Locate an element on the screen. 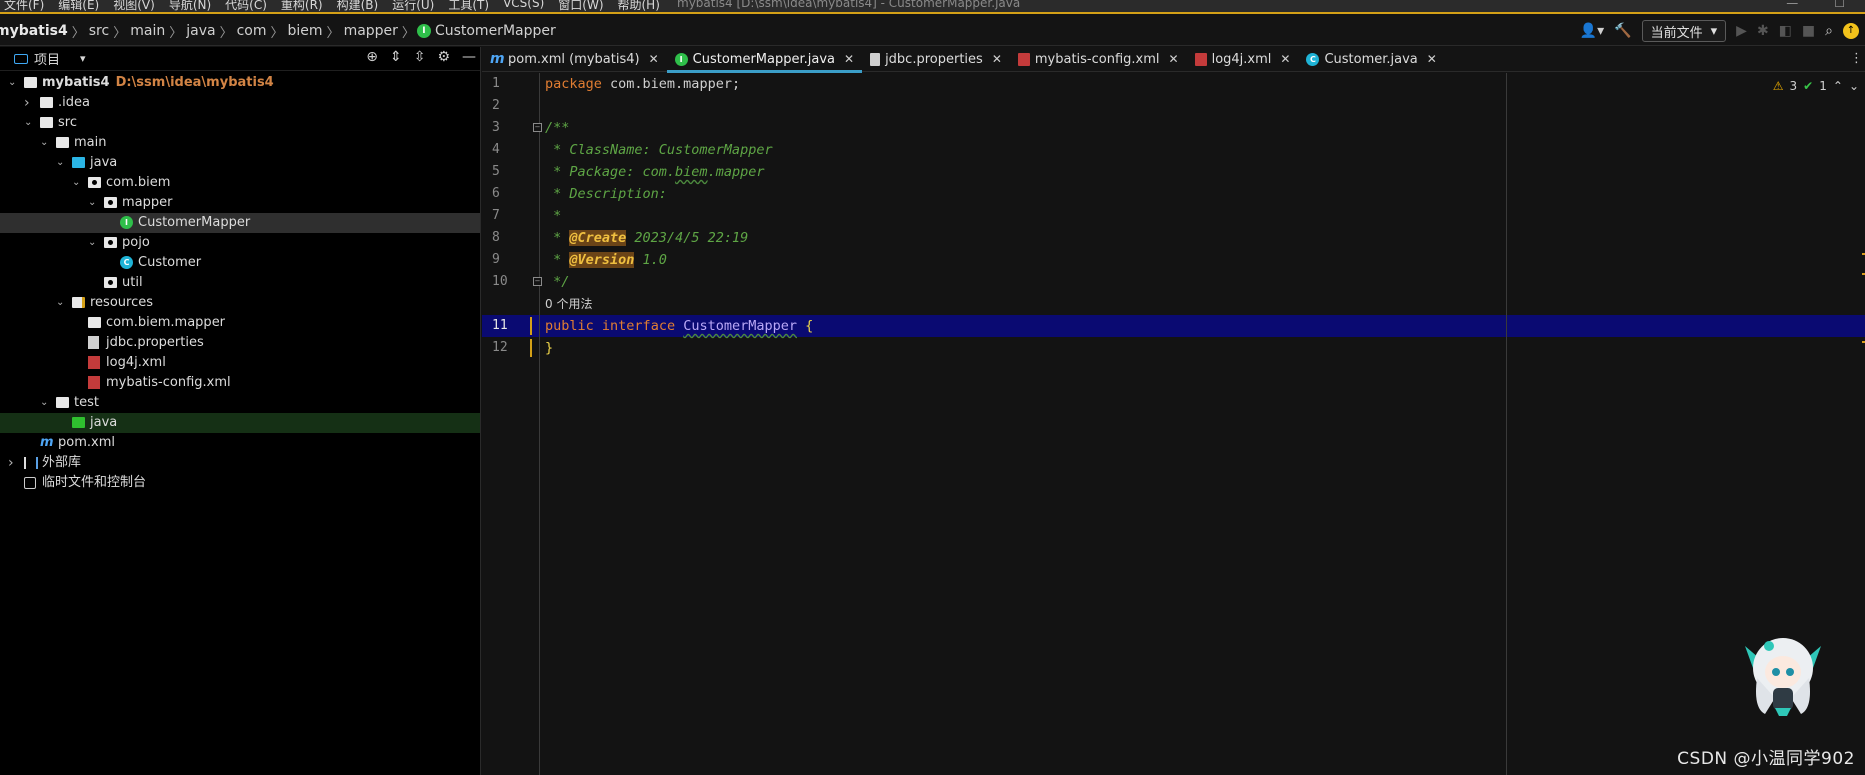 The height and width of the screenshot is (775, 1865). menu-item: 编辑(E) is located at coordinates (78, 6).